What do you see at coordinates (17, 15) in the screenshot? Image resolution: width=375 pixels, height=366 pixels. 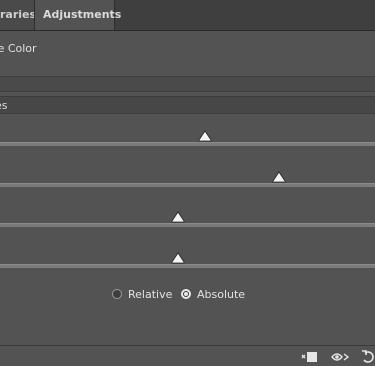 I see `tab-libraries: raries` at bounding box center [17, 15].